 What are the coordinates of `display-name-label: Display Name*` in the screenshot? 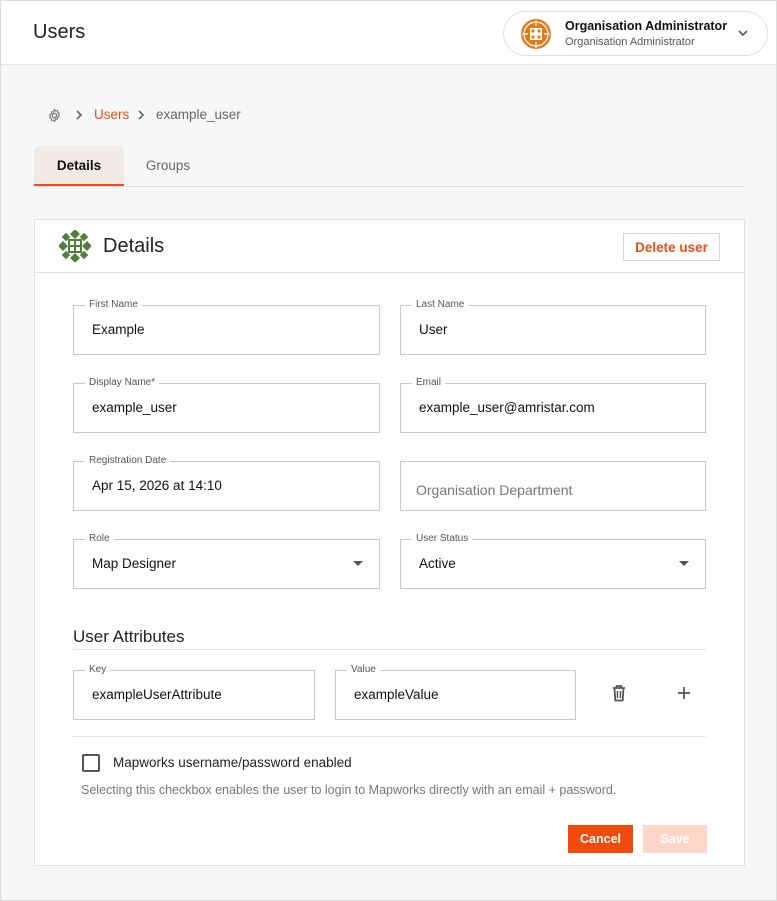 It's located at (122, 383).